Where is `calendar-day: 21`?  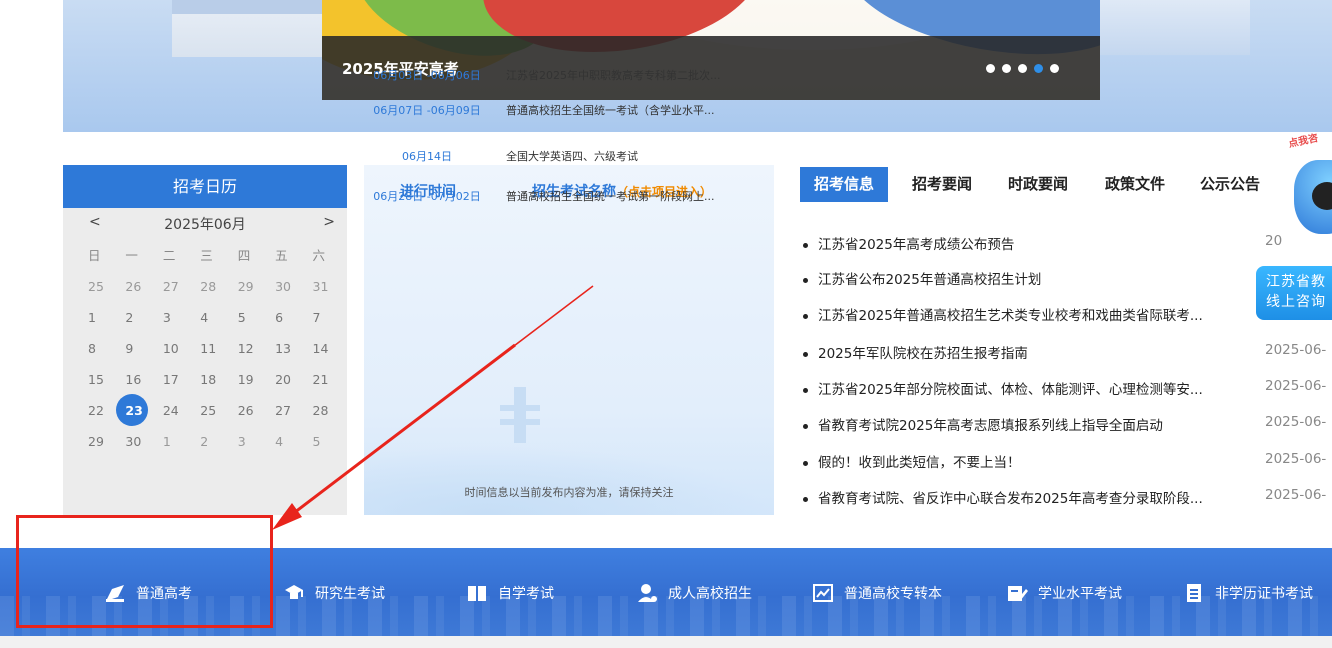
calendar-day: 21 is located at coordinates (328, 379).